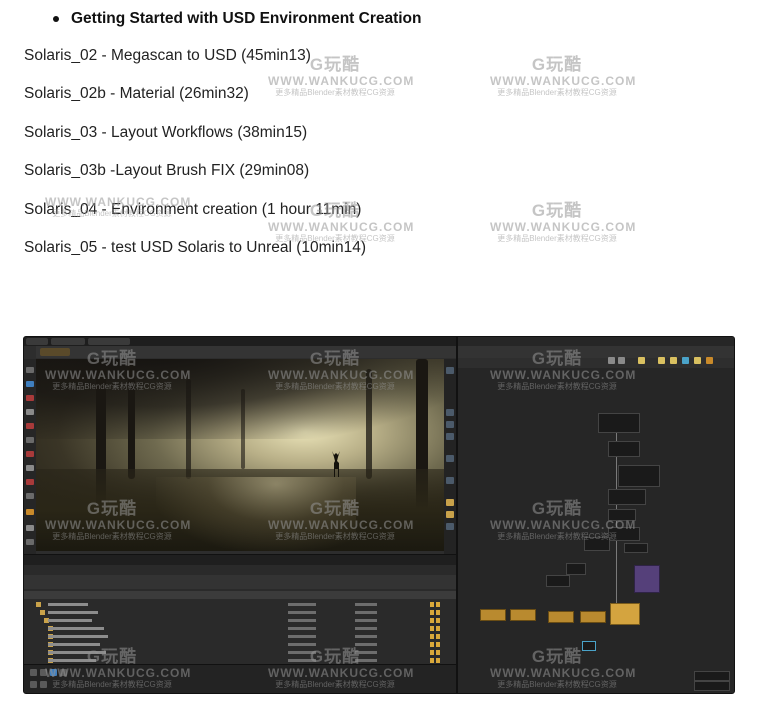 The height and width of the screenshot is (706, 757). I want to click on lesson-item: Solaris_03 - Layout Workflows (38min15), so click(166, 132).